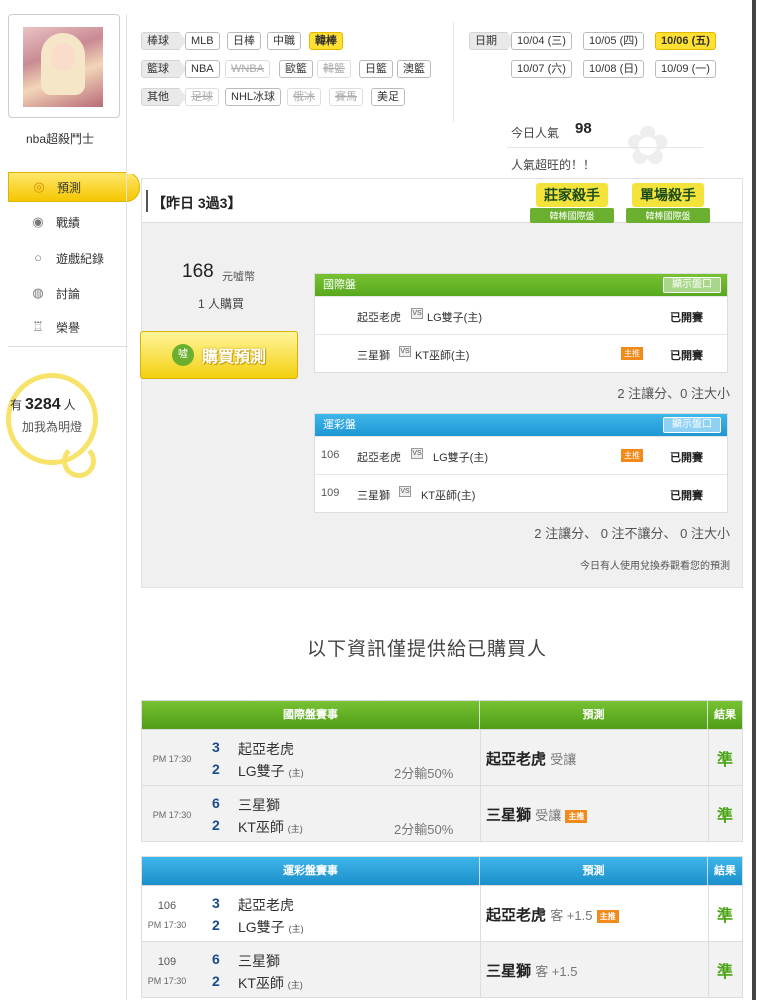 This screenshot has height=1000, width=765. I want to click on buy-prediction-button: 噓 購買預測, so click(219, 355).